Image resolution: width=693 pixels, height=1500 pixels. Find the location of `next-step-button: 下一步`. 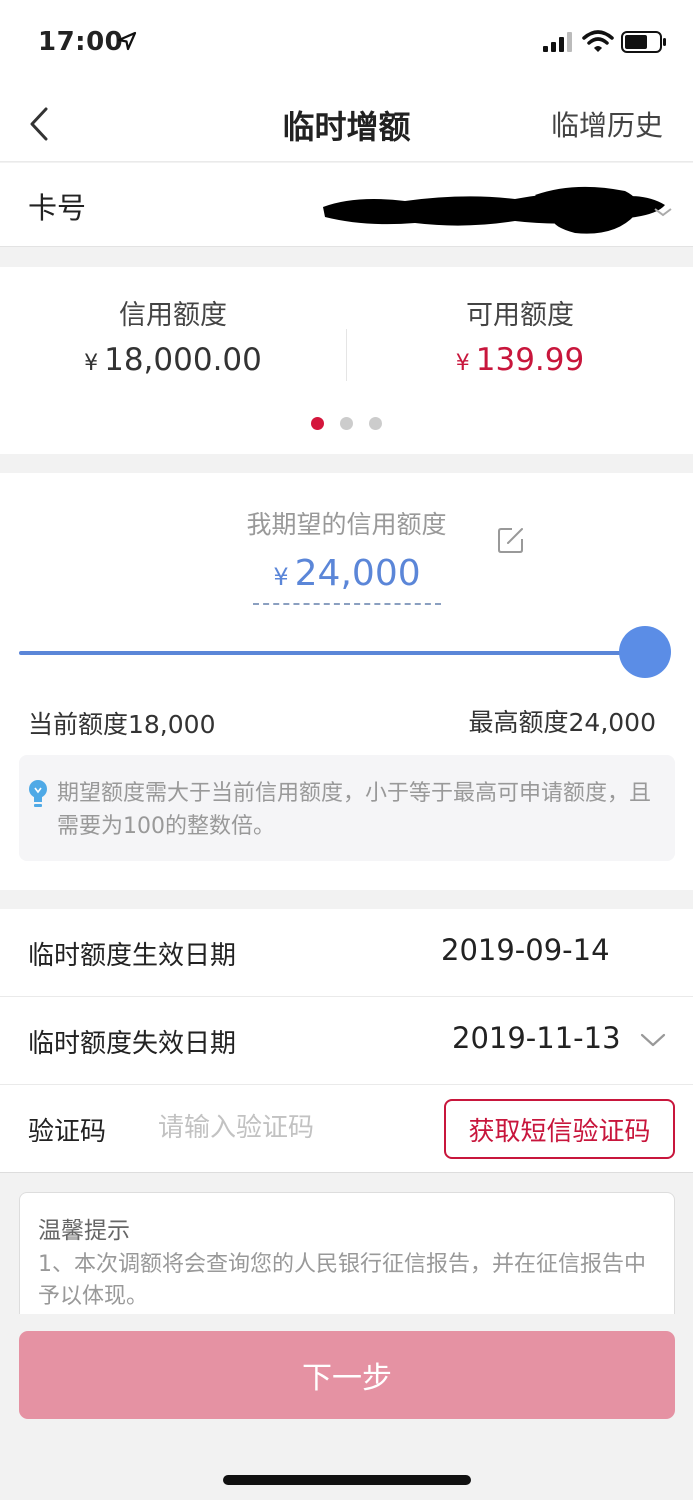

next-step-button: 下一步 is located at coordinates (347, 1375).